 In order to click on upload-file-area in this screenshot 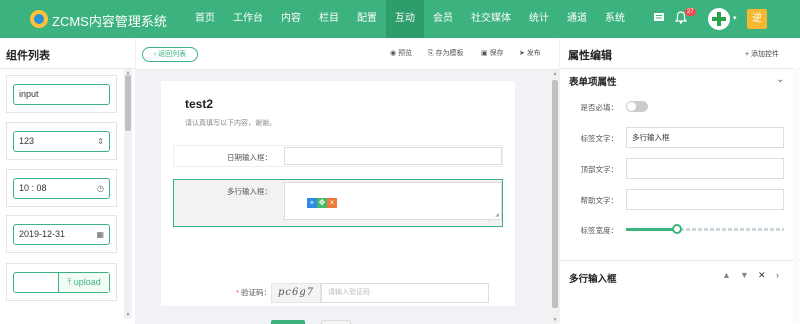, I will do `click(36, 282)`.